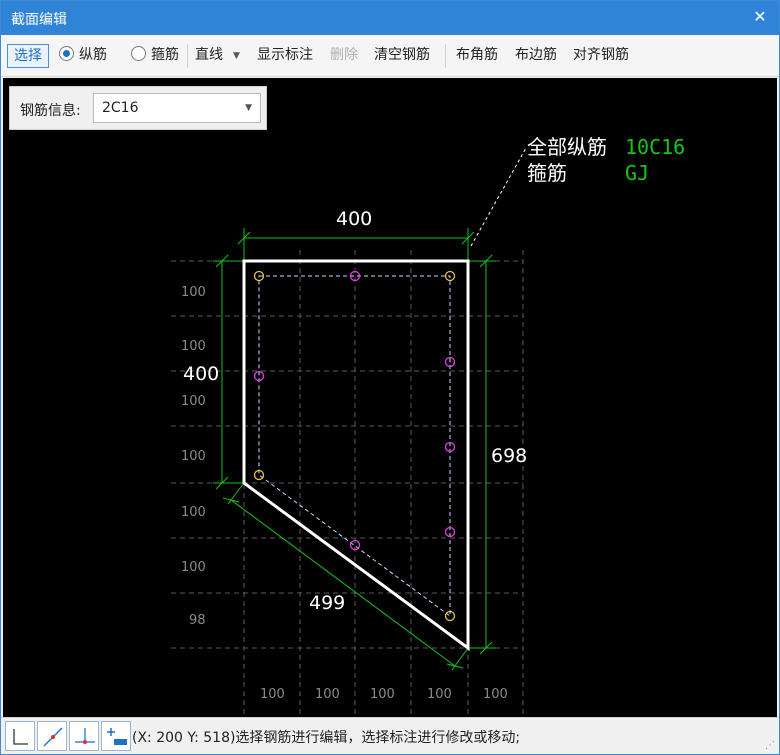  Describe the element at coordinates (536, 56) in the screenshot. I see `edge-rebar-button: 布边筋` at that location.